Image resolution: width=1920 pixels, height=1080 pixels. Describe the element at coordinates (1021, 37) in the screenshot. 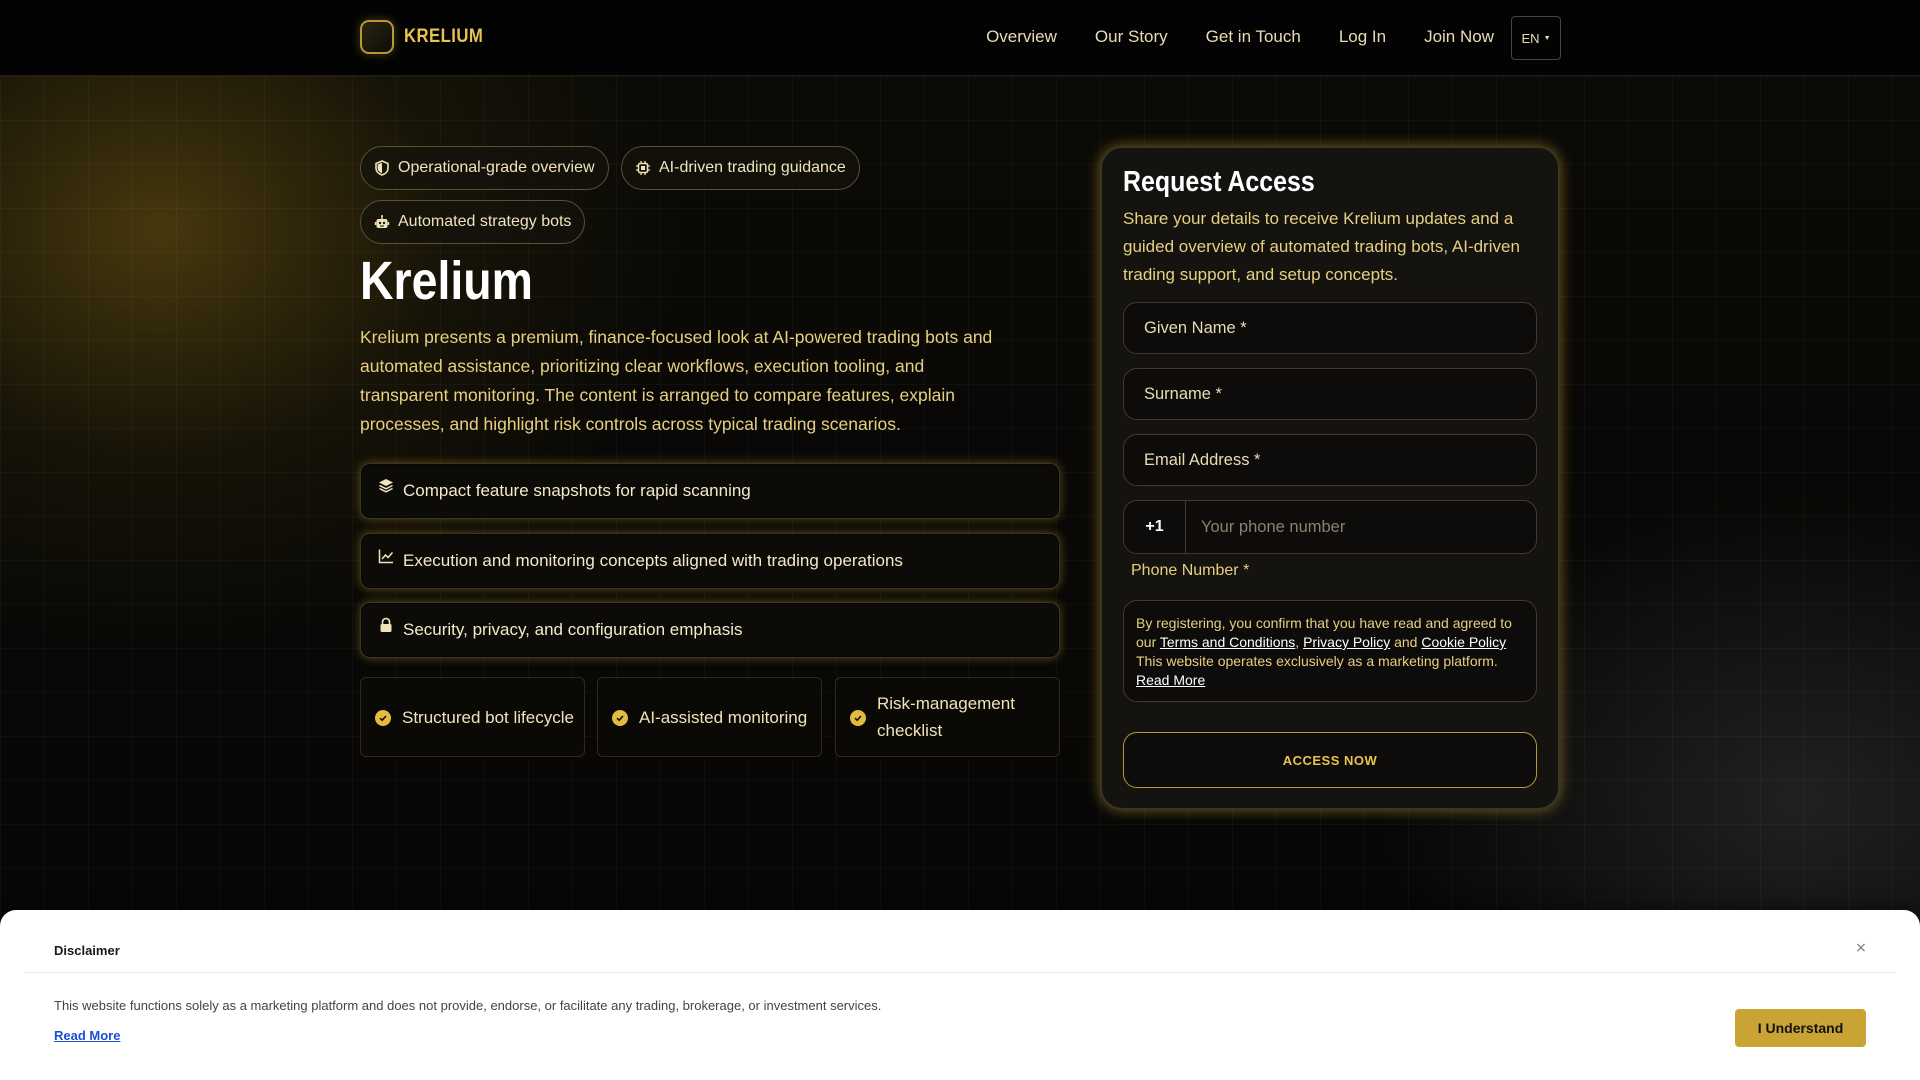

I see `nav-item-overview: Overview` at that location.